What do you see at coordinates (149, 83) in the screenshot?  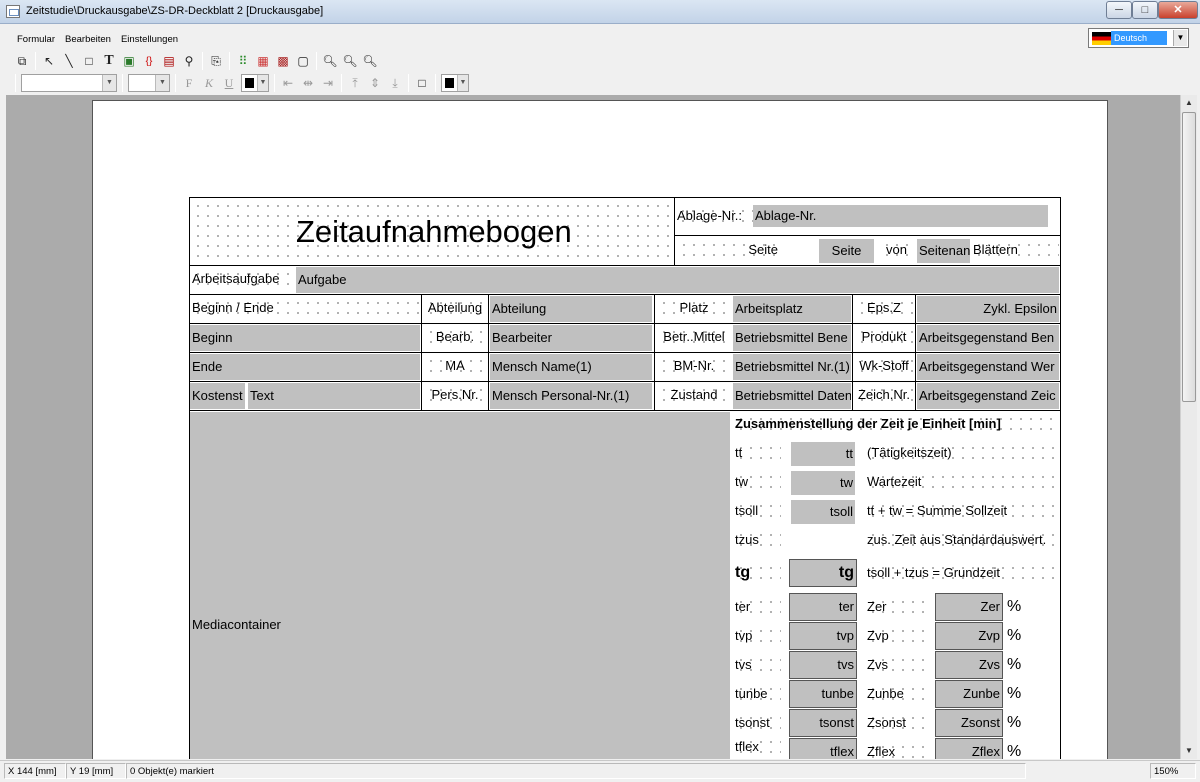 I see `font-size-combo: ▼` at bounding box center [149, 83].